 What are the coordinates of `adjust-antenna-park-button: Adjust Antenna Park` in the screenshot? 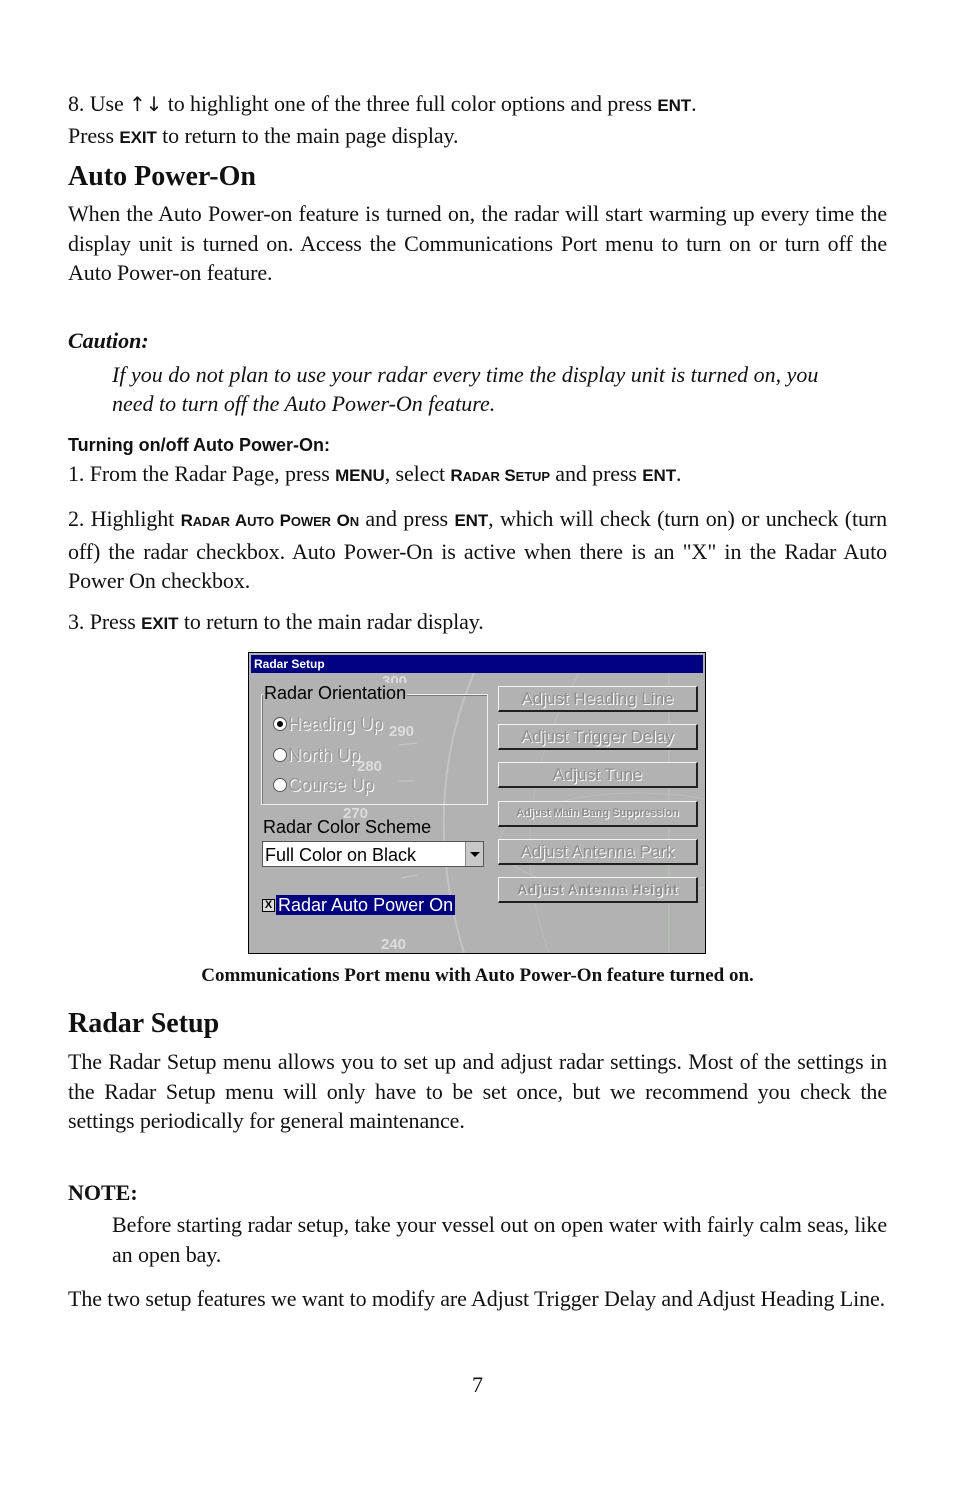 It's located at (598, 852).